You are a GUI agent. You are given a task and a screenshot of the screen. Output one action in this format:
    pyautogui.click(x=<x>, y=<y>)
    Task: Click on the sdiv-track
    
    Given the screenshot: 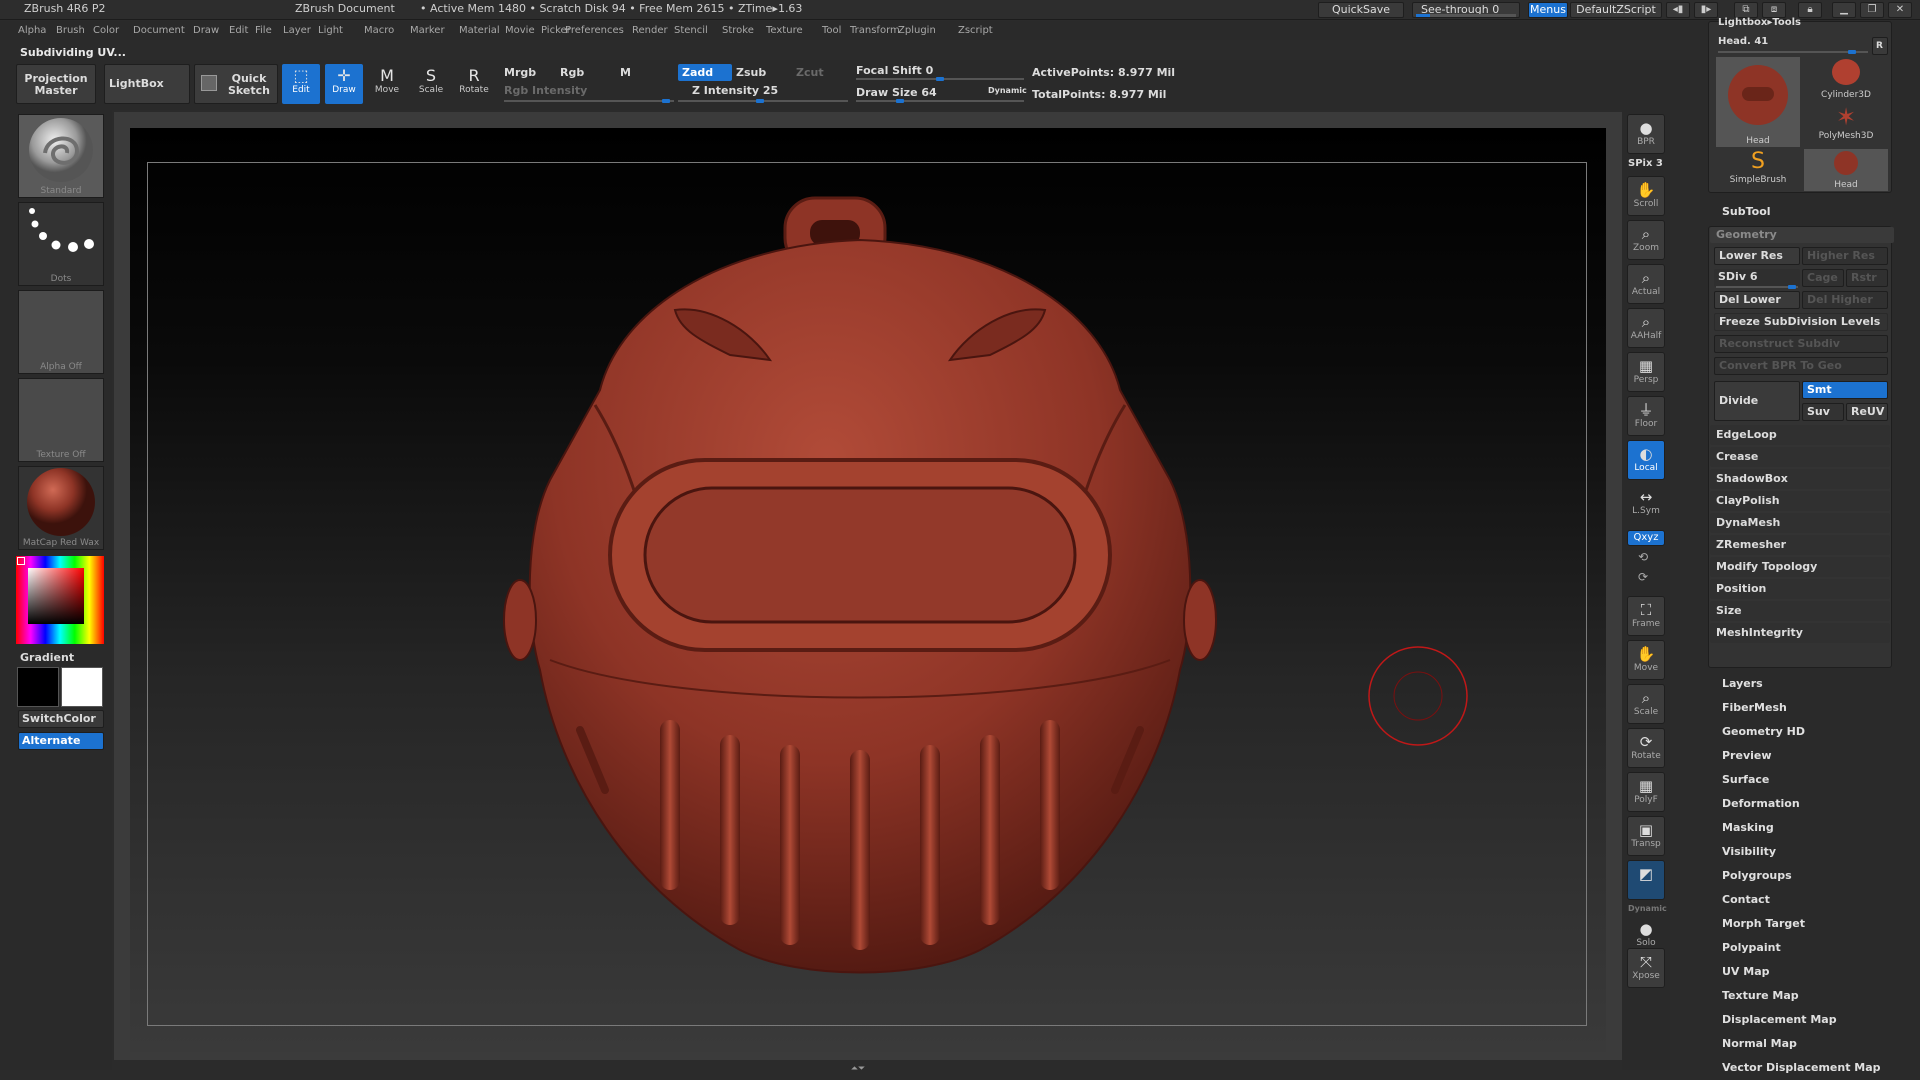 What is the action you would take?
    pyautogui.click(x=1757, y=287)
    